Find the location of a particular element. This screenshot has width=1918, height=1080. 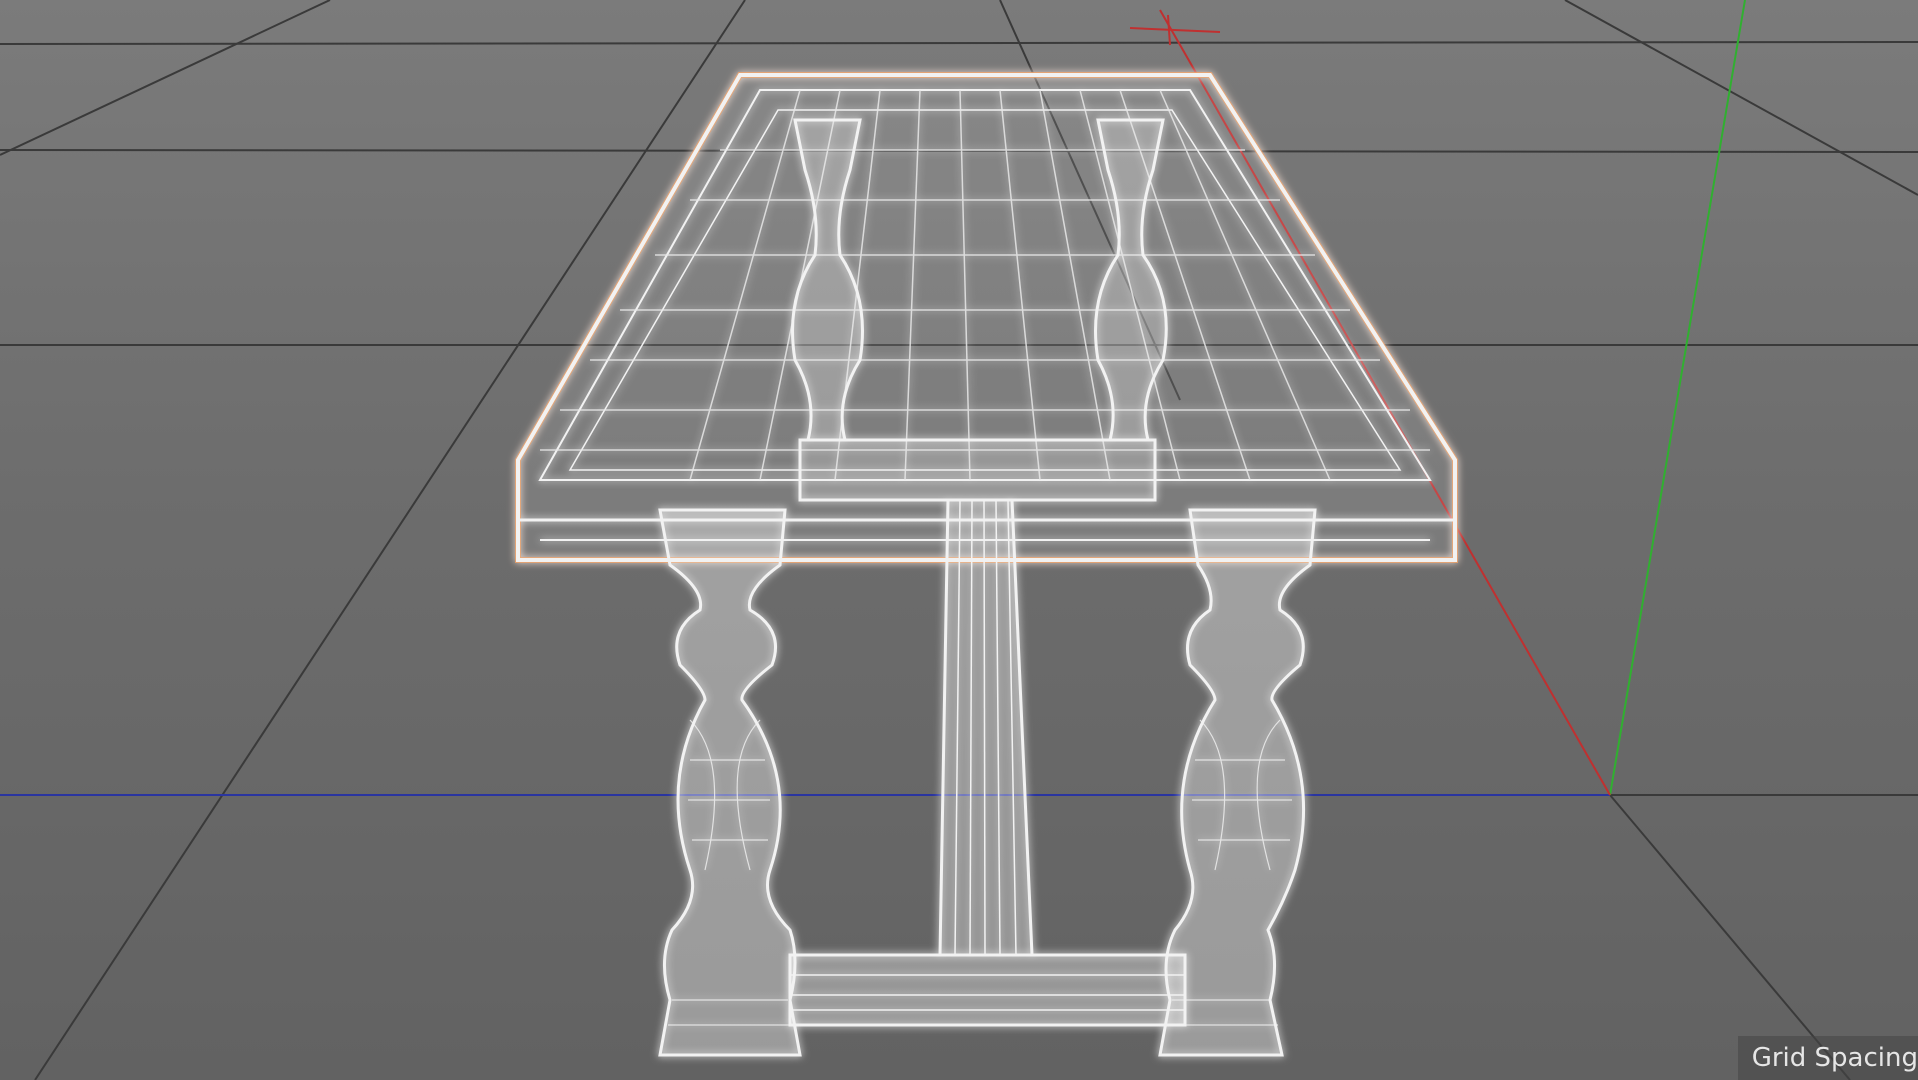

bottom-stretcher is located at coordinates (987, 990).